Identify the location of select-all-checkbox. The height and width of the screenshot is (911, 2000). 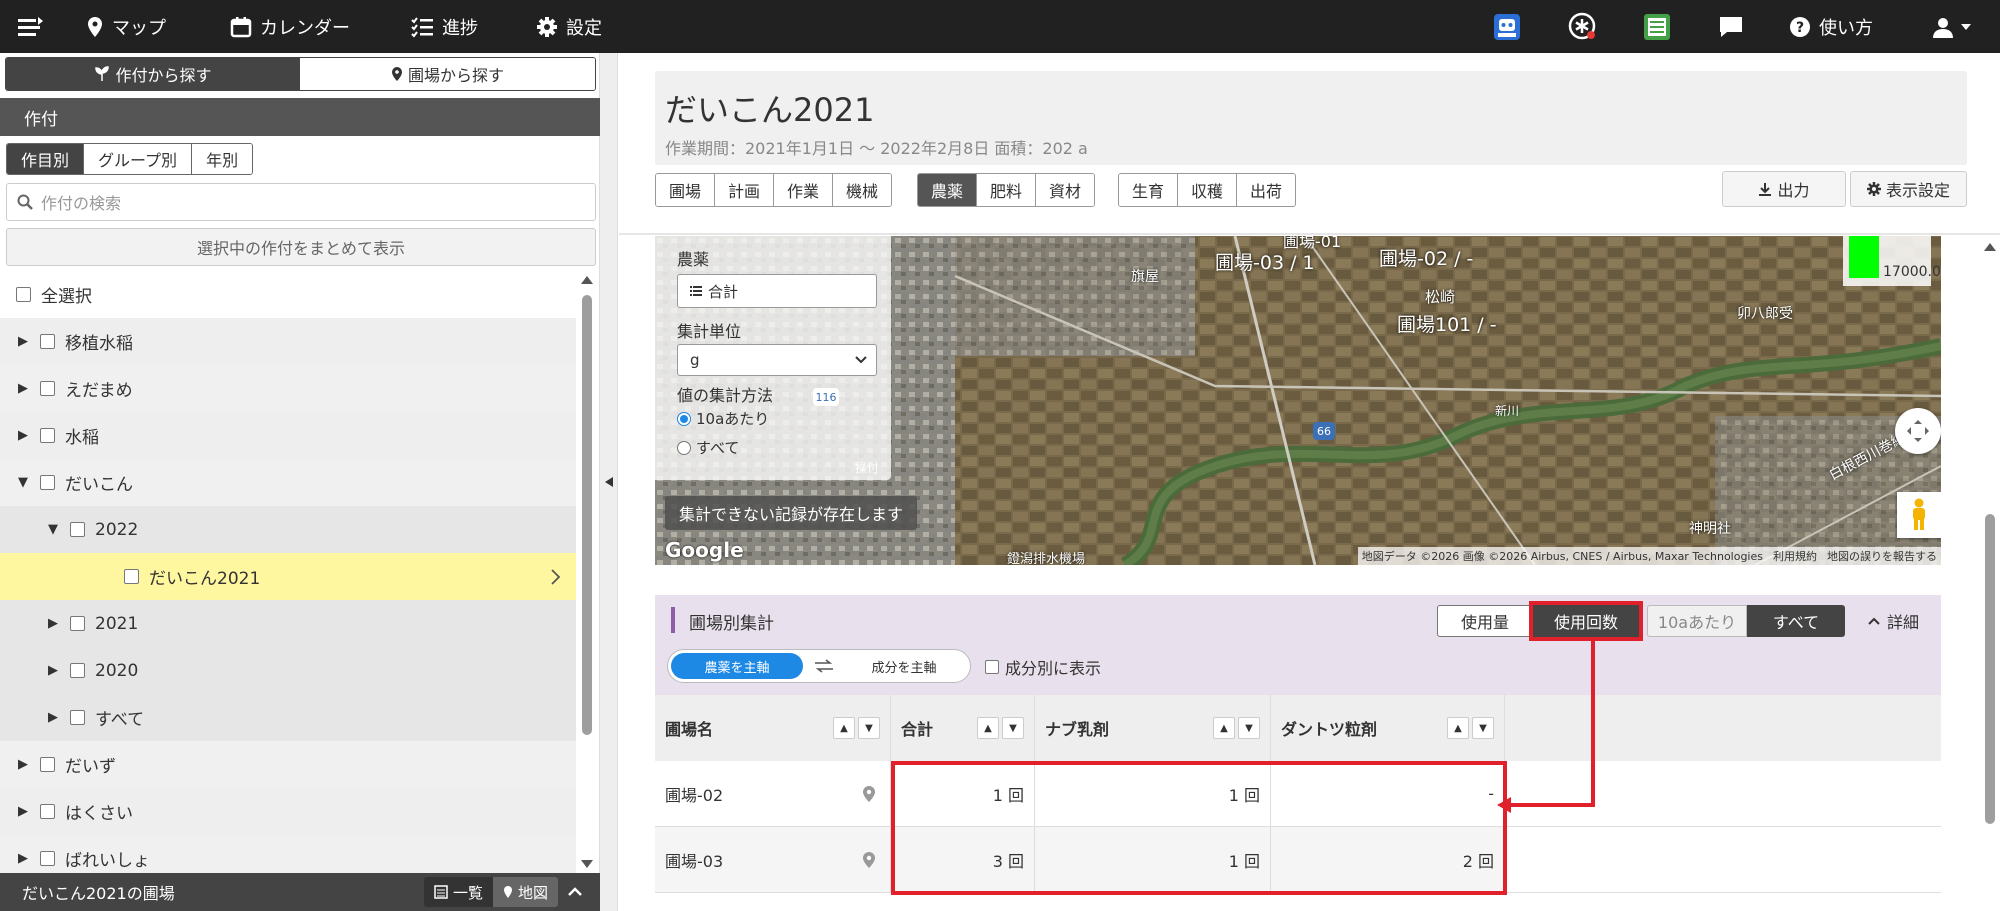
(23, 294).